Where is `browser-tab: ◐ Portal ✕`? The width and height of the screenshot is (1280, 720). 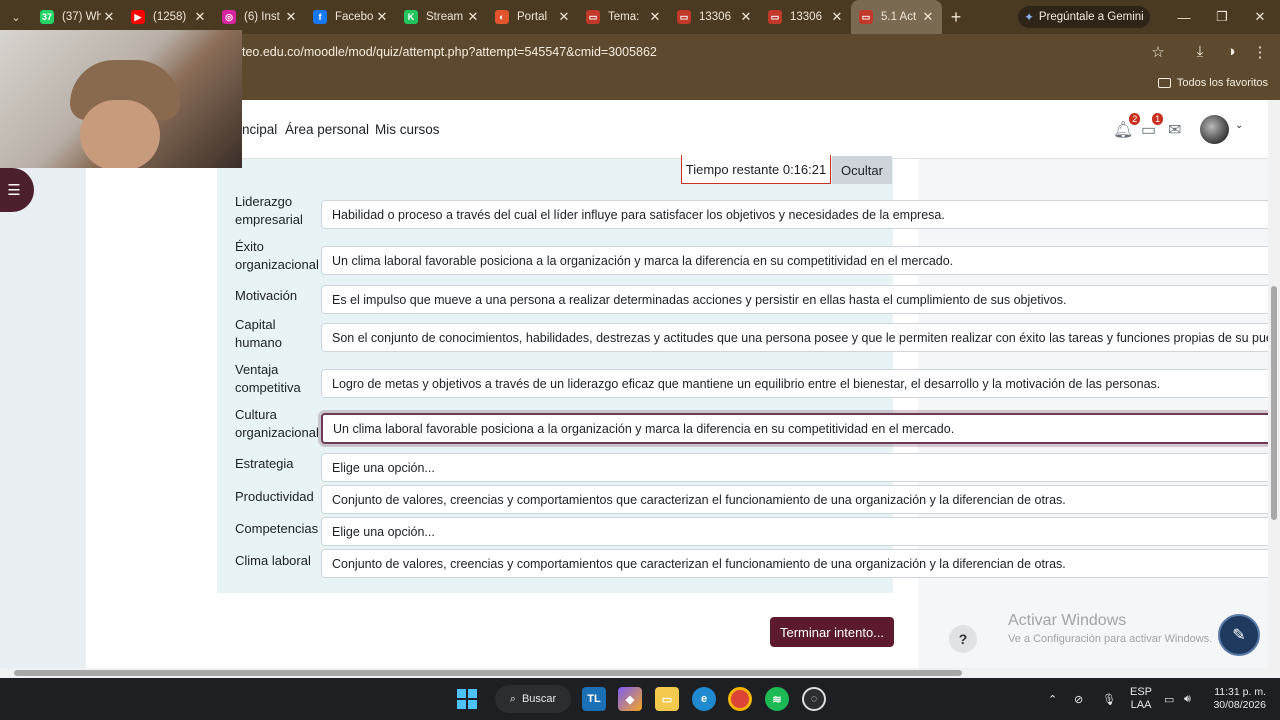 browser-tab: ◐ Portal ✕ is located at coordinates (532, 17).